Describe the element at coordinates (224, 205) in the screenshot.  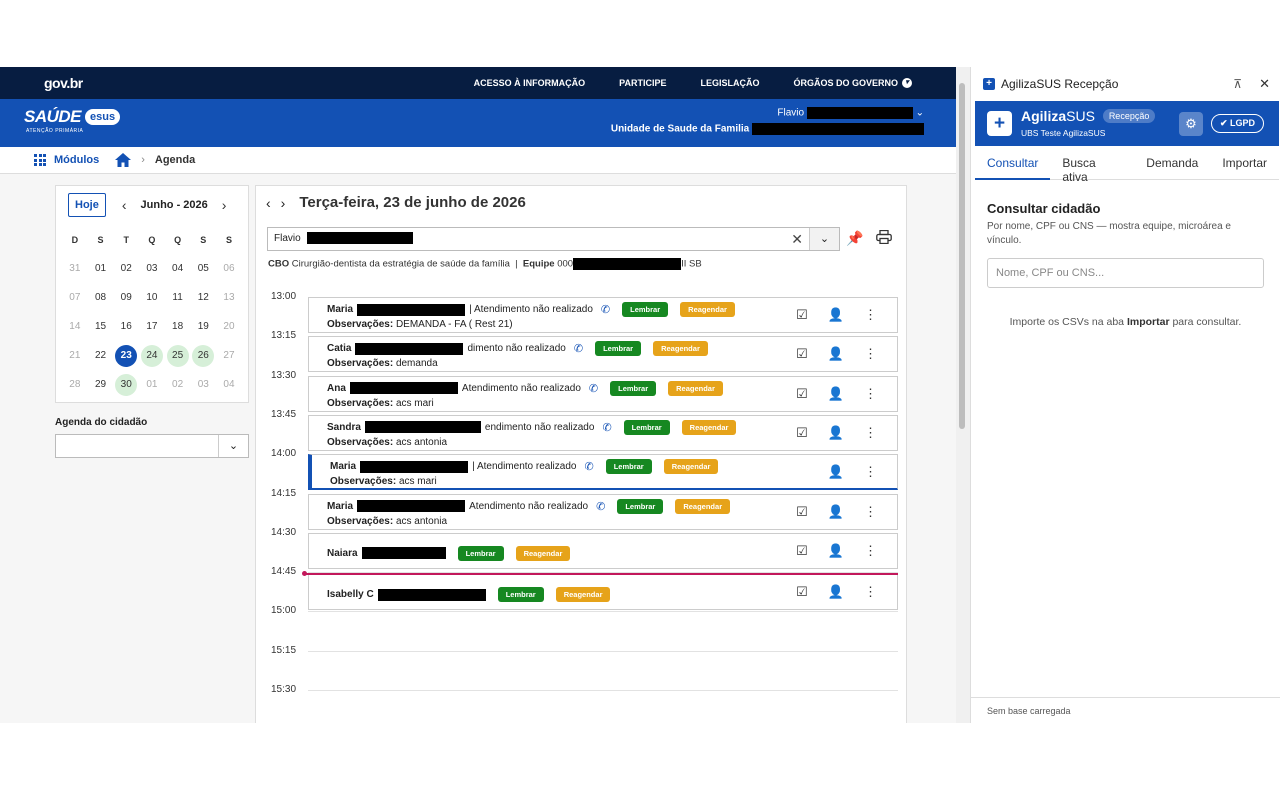
I see `chevron-right-icon: ›` at that location.